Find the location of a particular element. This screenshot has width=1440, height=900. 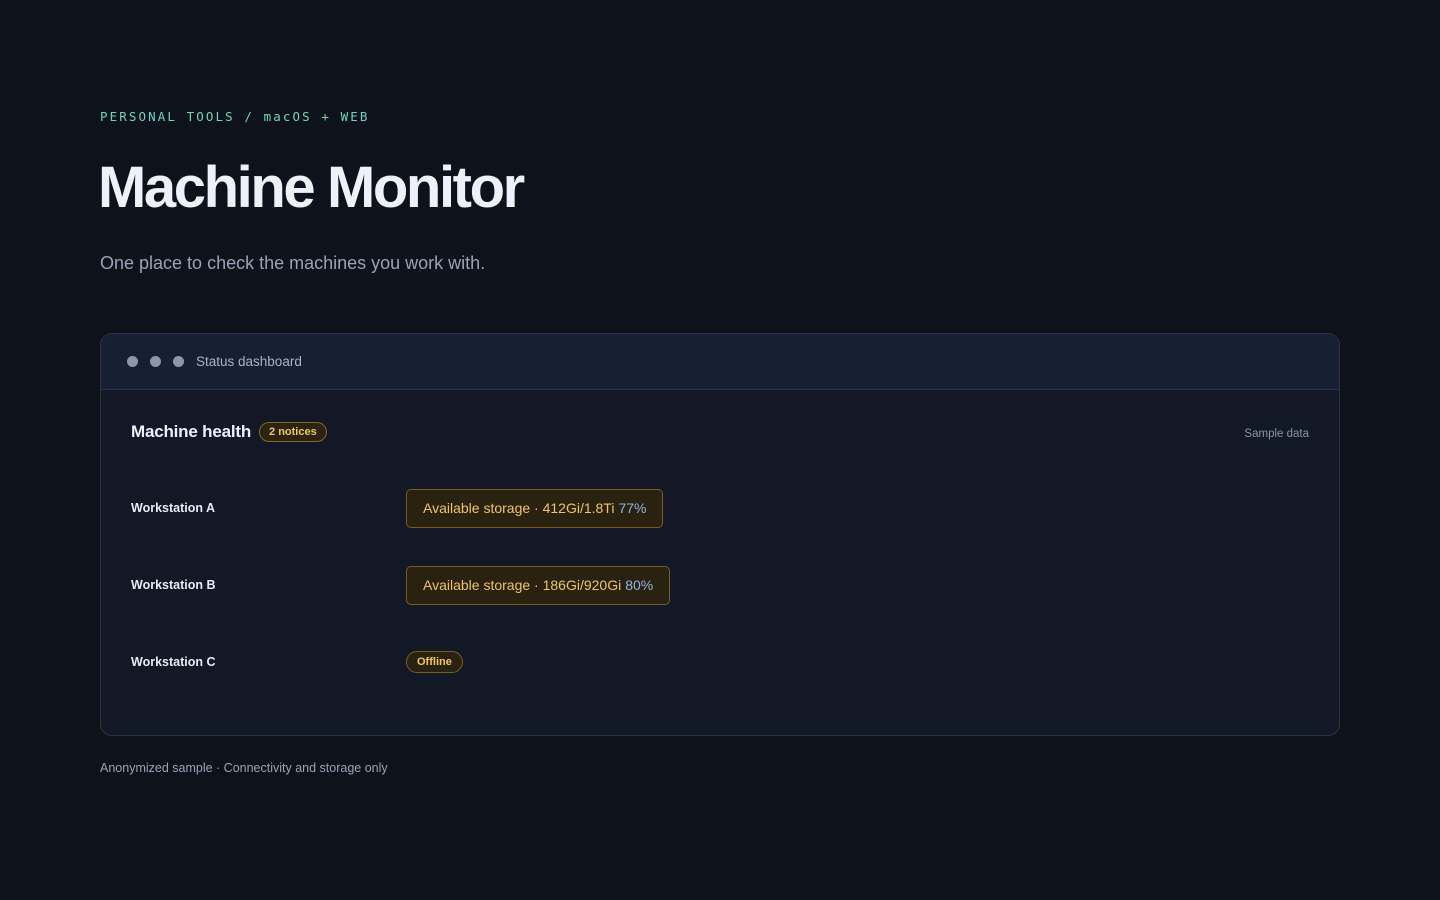

machine-name: Workstation B is located at coordinates (173, 585).